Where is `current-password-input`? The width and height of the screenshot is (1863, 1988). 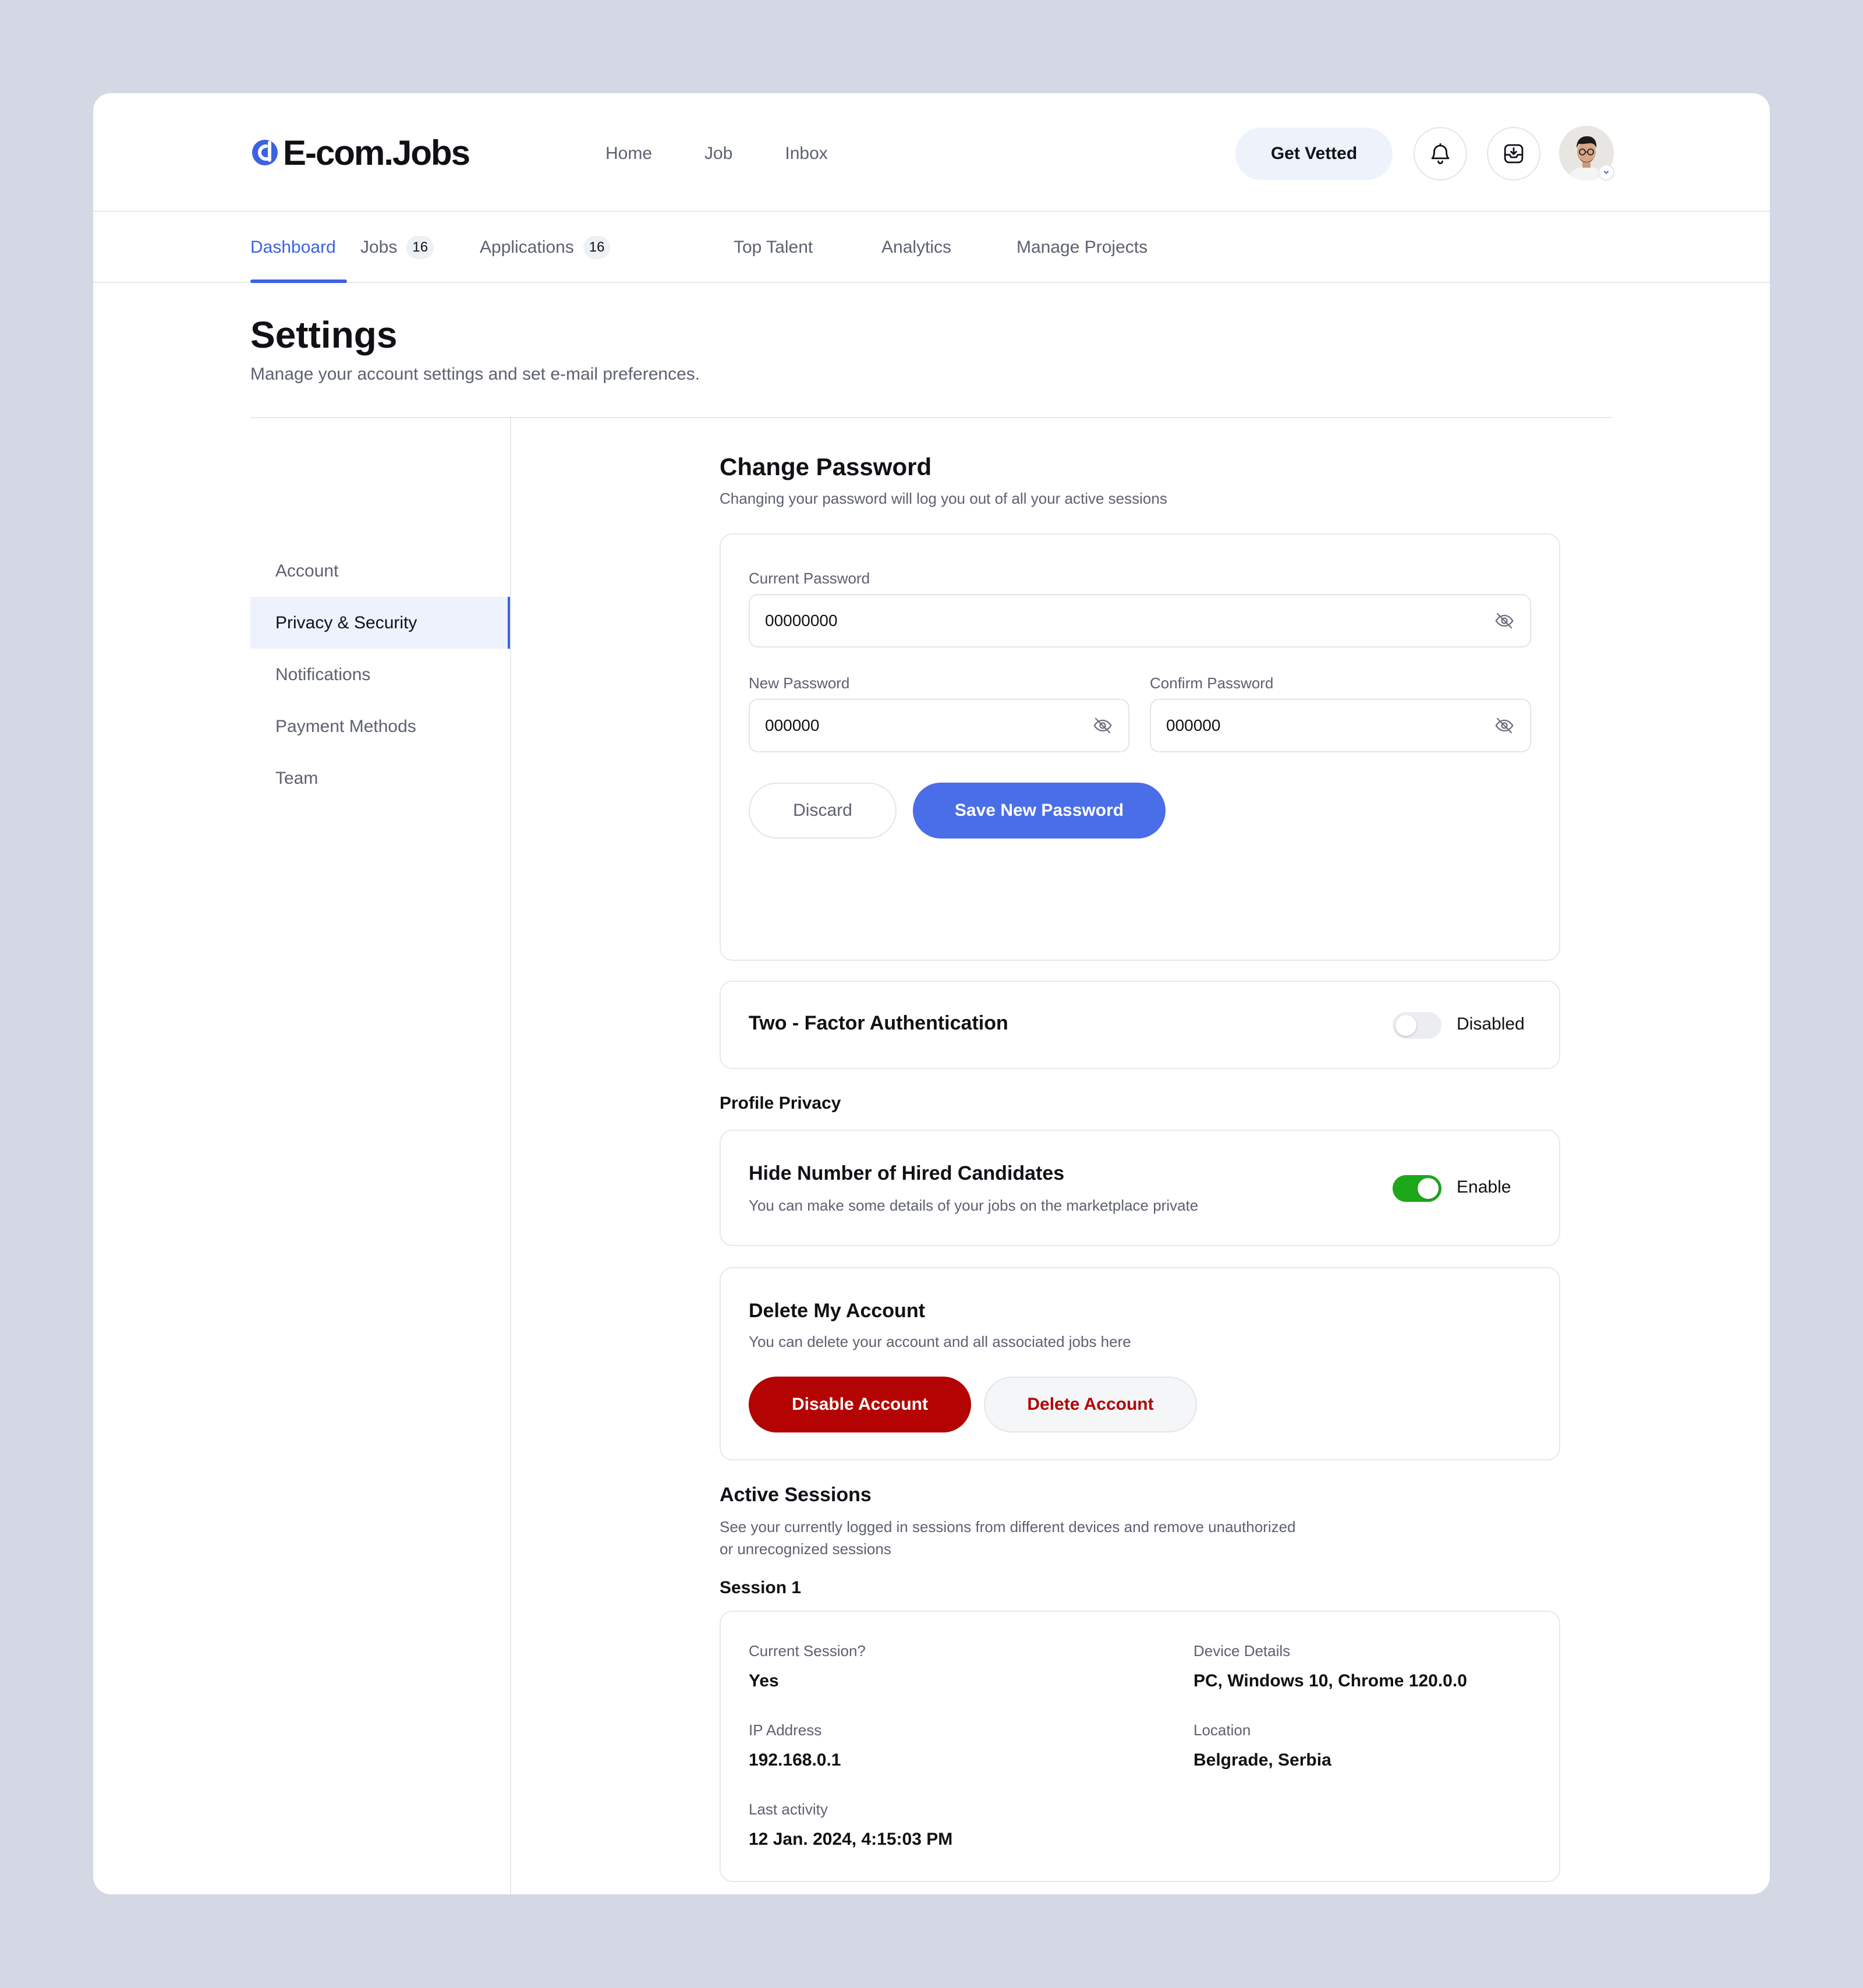 current-password-input is located at coordinates (1129, 620).